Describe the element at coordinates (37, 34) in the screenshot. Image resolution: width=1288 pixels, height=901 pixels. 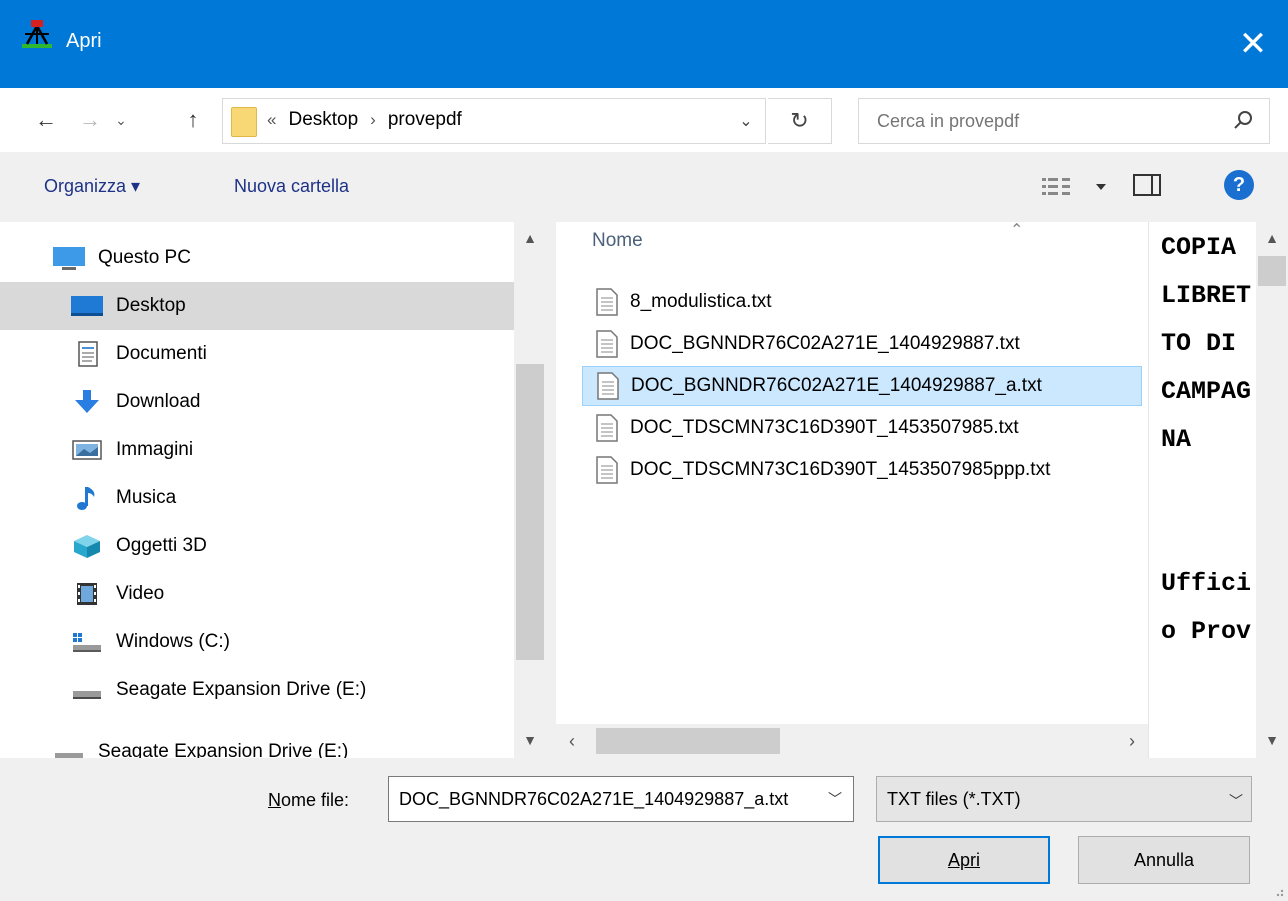
I see `app-icon` at that location.